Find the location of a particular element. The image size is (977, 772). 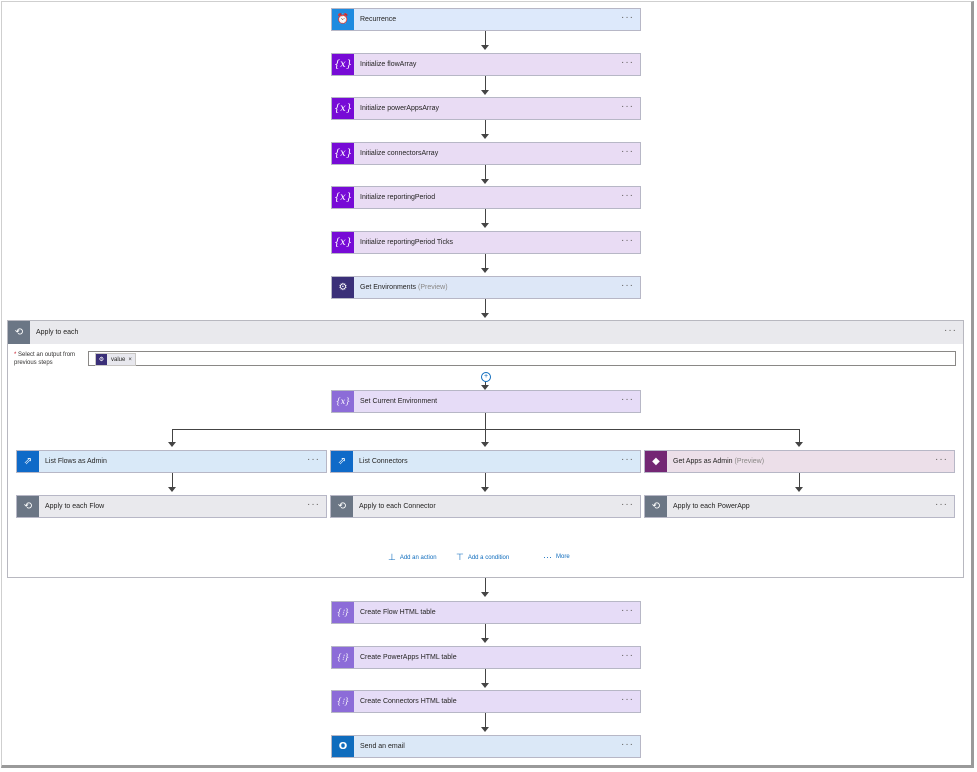

list-flows-as-admin-card: ⇗ List Flows as Admin ··· is located at coordinates (171, 461).